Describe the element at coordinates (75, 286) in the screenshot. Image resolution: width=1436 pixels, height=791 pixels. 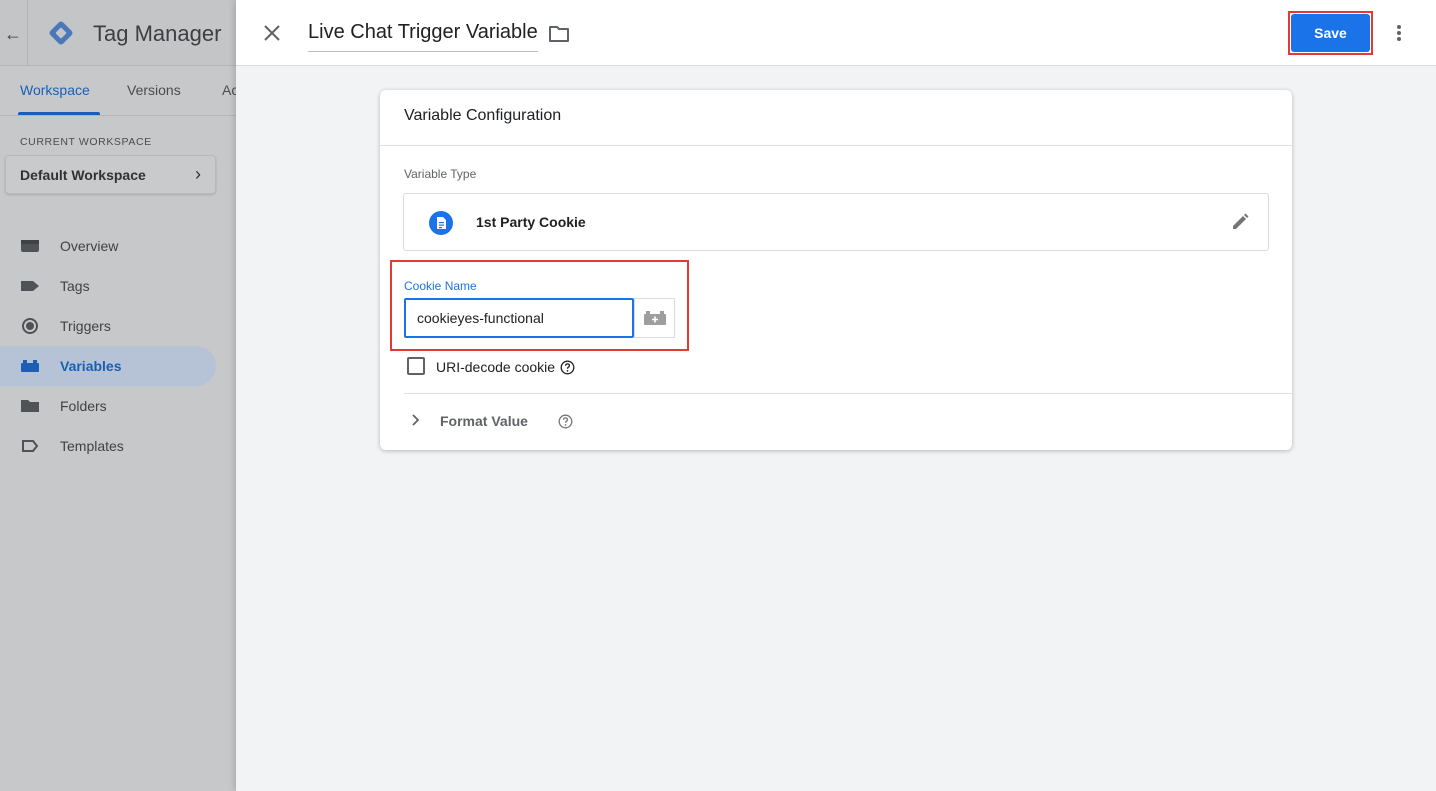
I see `sidebar-item-label: Tags` at that location.